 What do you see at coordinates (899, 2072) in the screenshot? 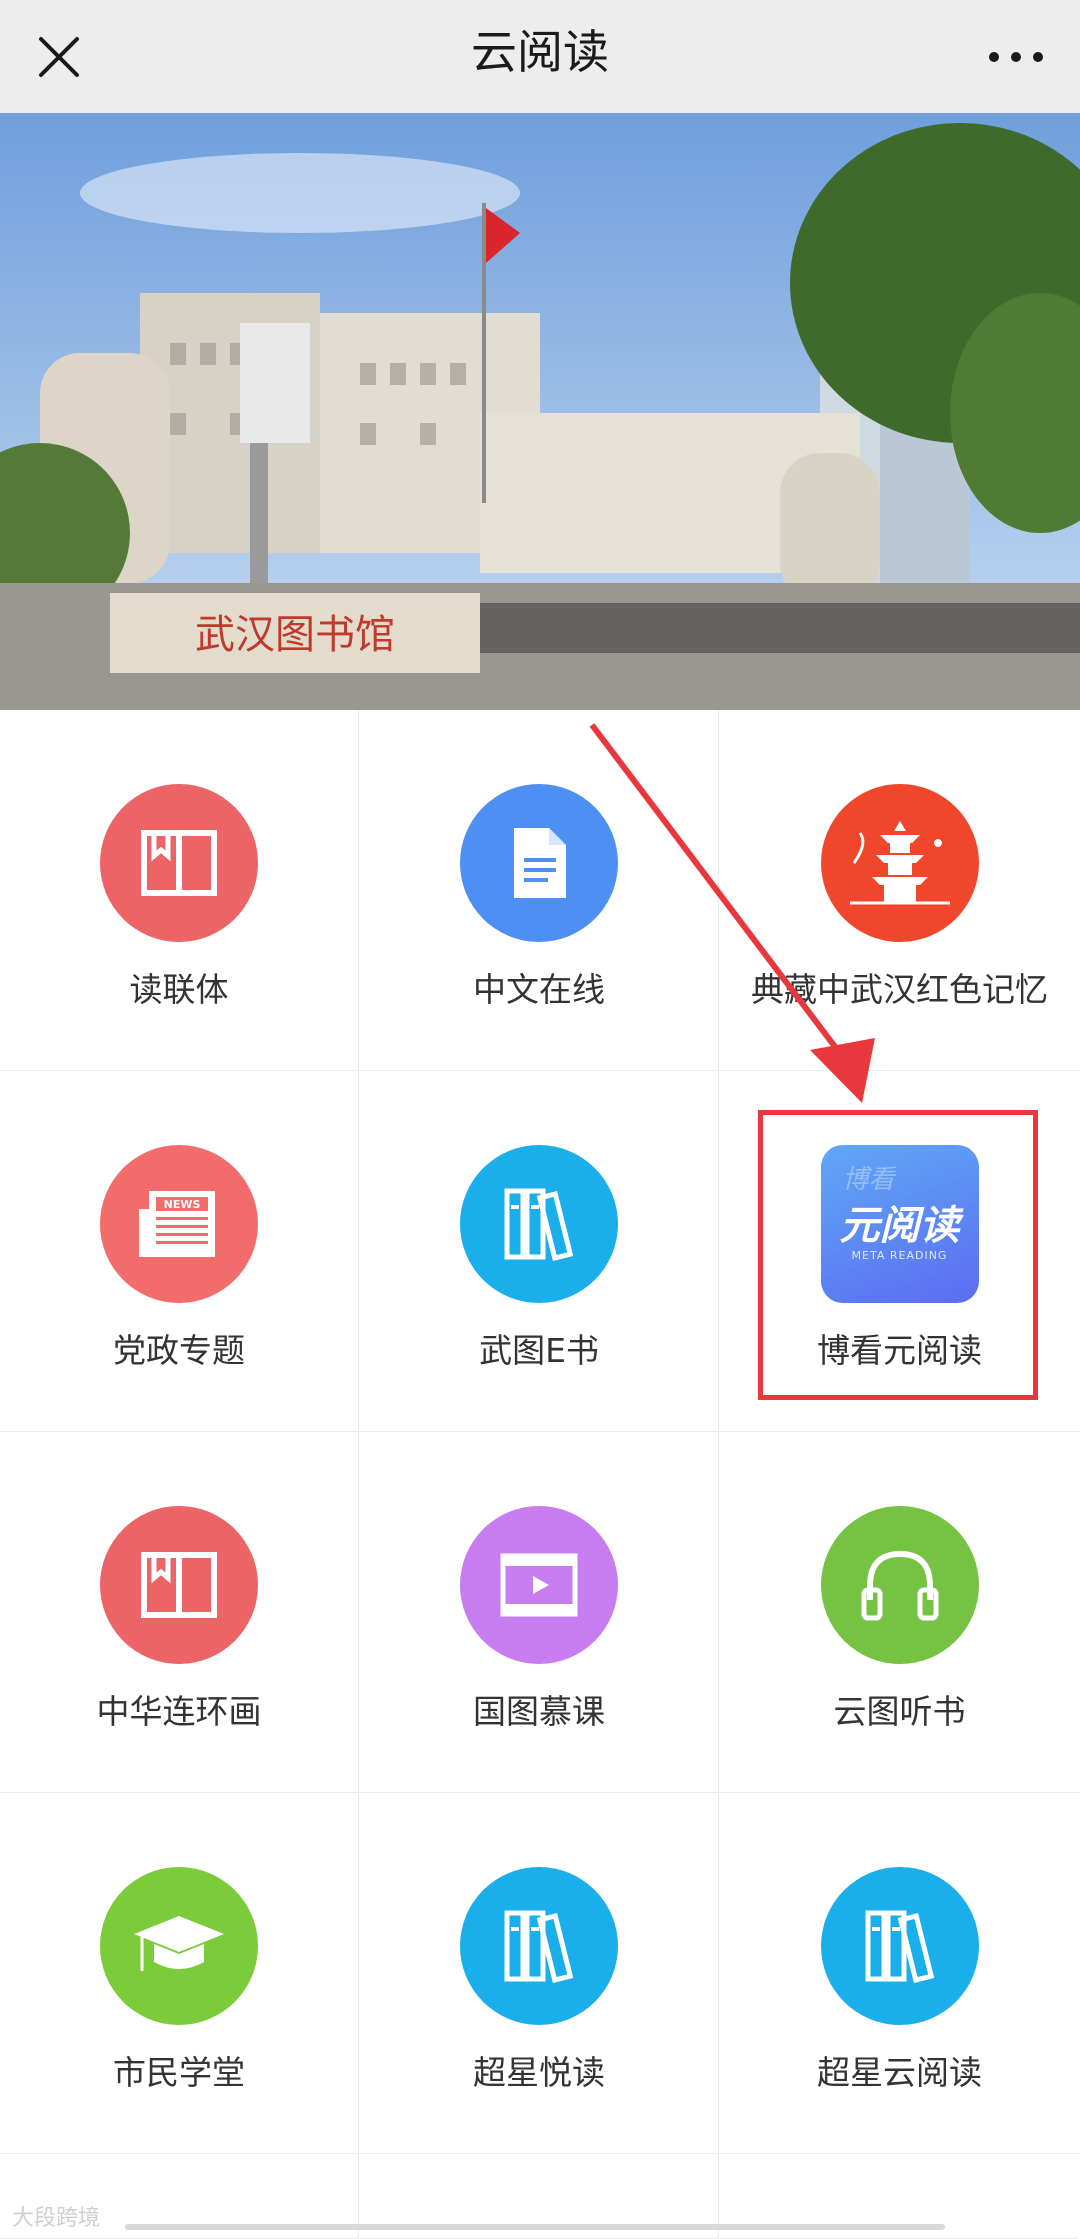
I see `app-tile-label: 超星云阅读` at bounding box center [899, 2072].